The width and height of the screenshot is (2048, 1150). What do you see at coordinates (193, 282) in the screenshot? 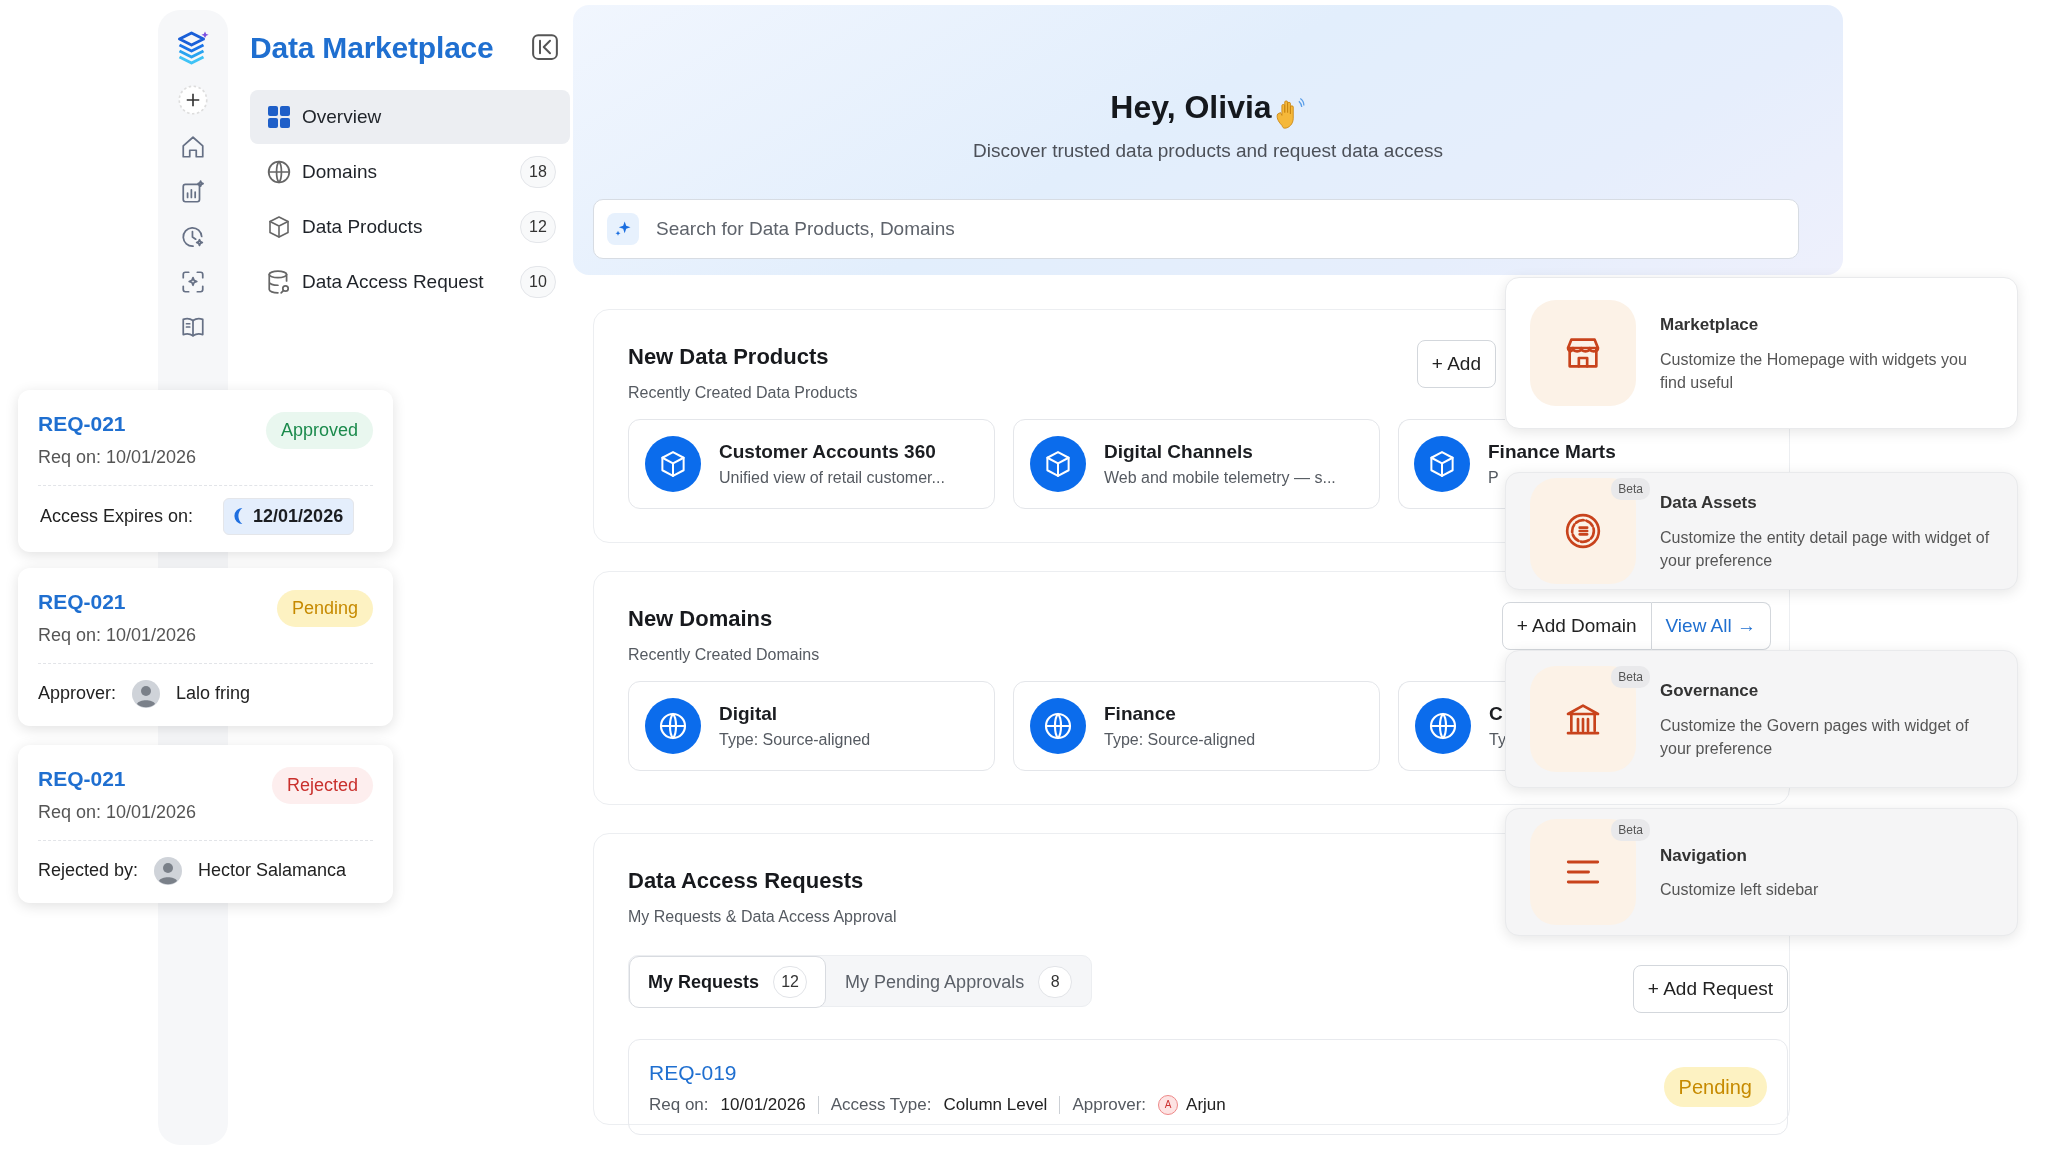
I see `frame-icon` at bounding box center [193, 282].